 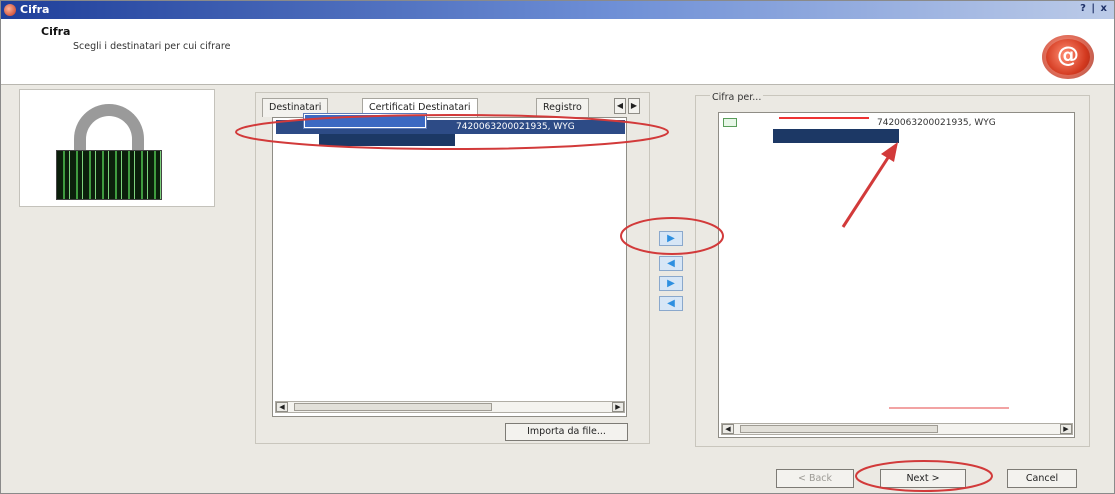 What do you see at coordinates (557, 10) in the screenshot?
I see `title-bar: Cifra ? | x` at bounding box center [557, 10].